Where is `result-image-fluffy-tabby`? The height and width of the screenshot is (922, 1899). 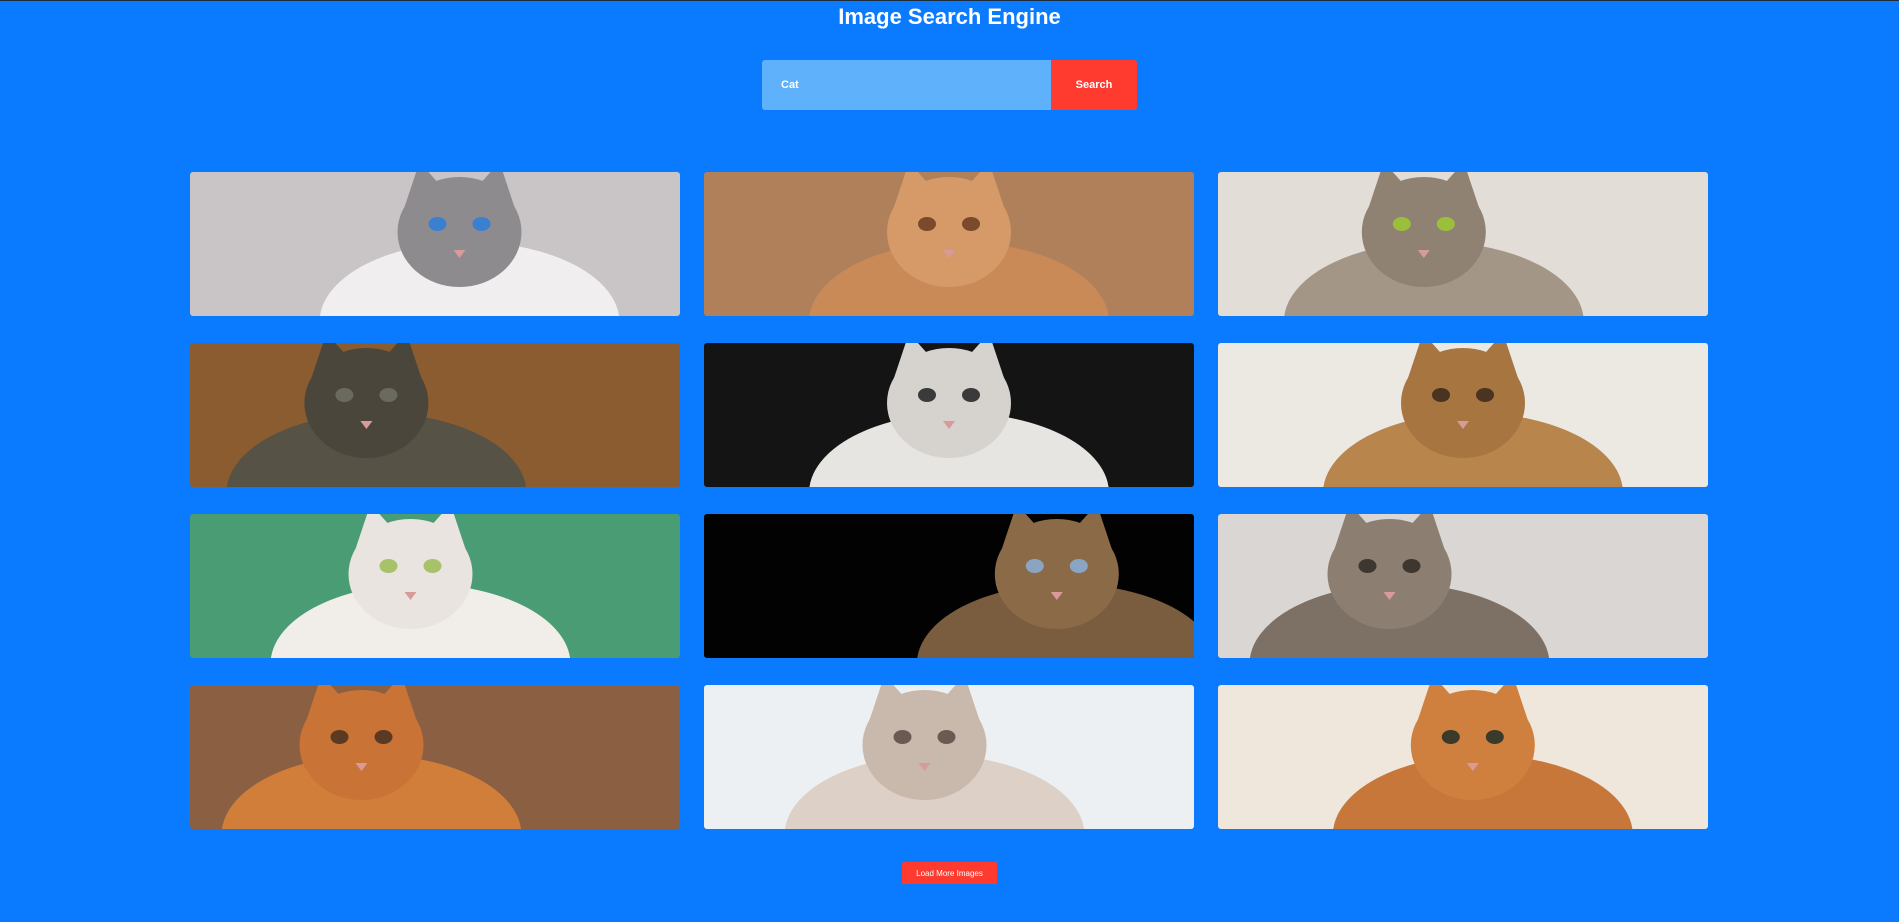
result-image-fluffy-tabby is located at coordinates (1463, 244).